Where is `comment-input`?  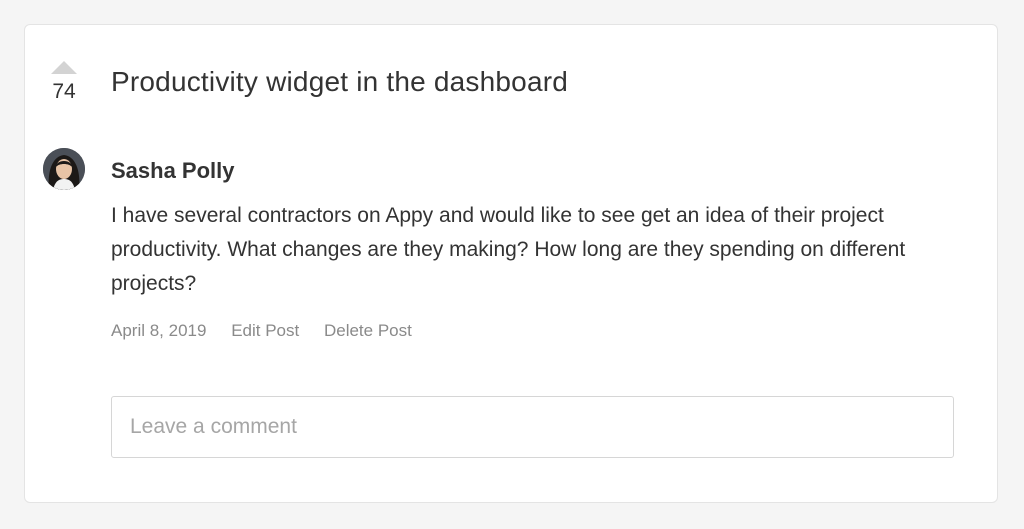 comment-input is located at coordinates (532, 427).